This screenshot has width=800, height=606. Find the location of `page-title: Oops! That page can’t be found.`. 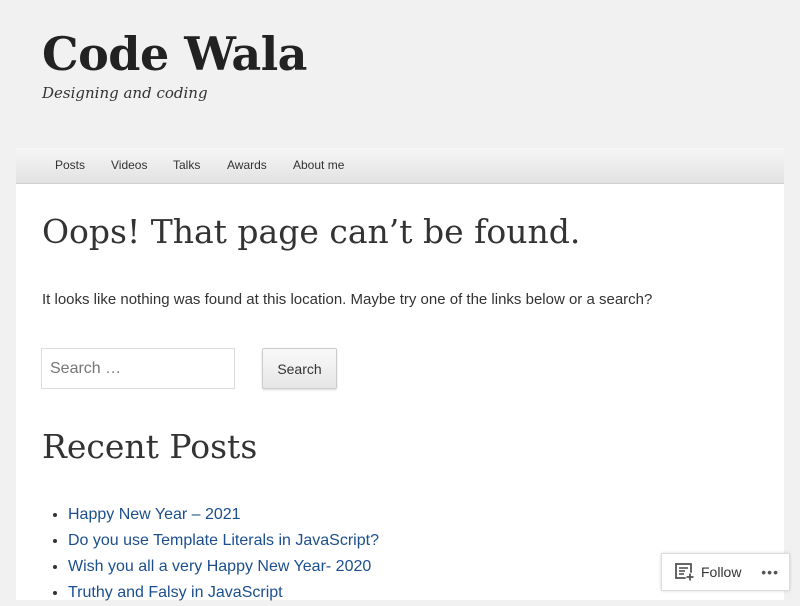

page-title: Oops! That page can’t be found. is located at coordinates (311, 231).